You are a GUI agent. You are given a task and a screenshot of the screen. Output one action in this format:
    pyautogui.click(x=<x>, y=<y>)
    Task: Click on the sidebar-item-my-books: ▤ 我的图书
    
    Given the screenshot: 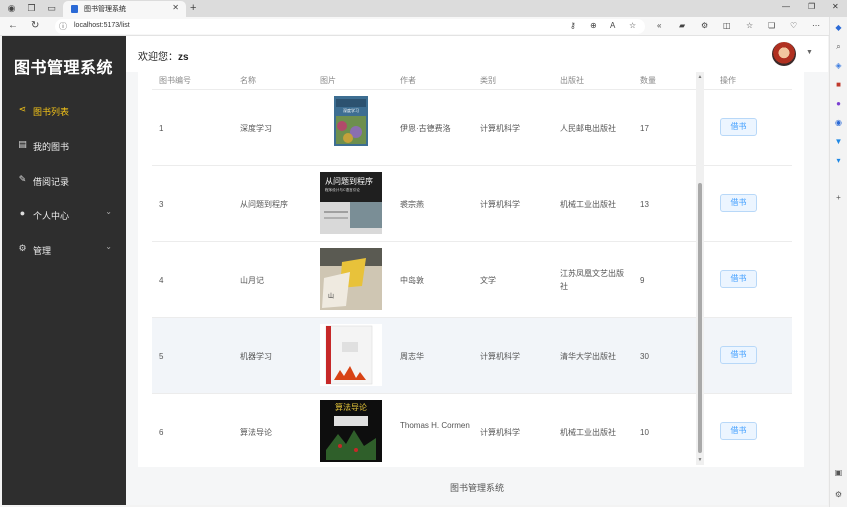 What is the action you would take?
    pyautogui.click(x=64, y=145)
    